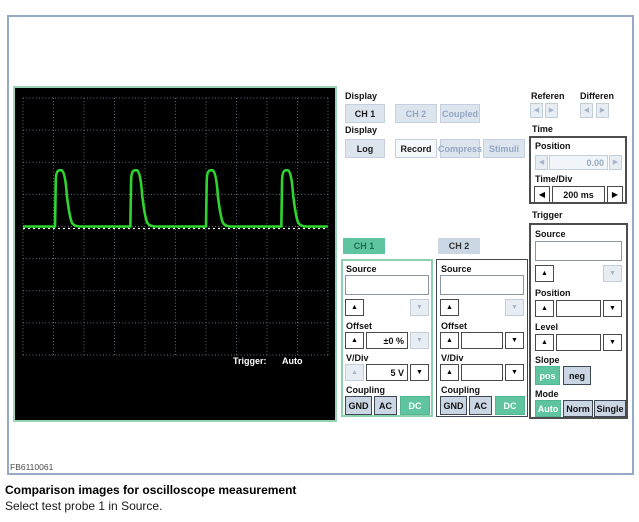 The height and width of the screenshot is (522, 639). I want to click on tab-ch2: CH 2, so click(459, 246).